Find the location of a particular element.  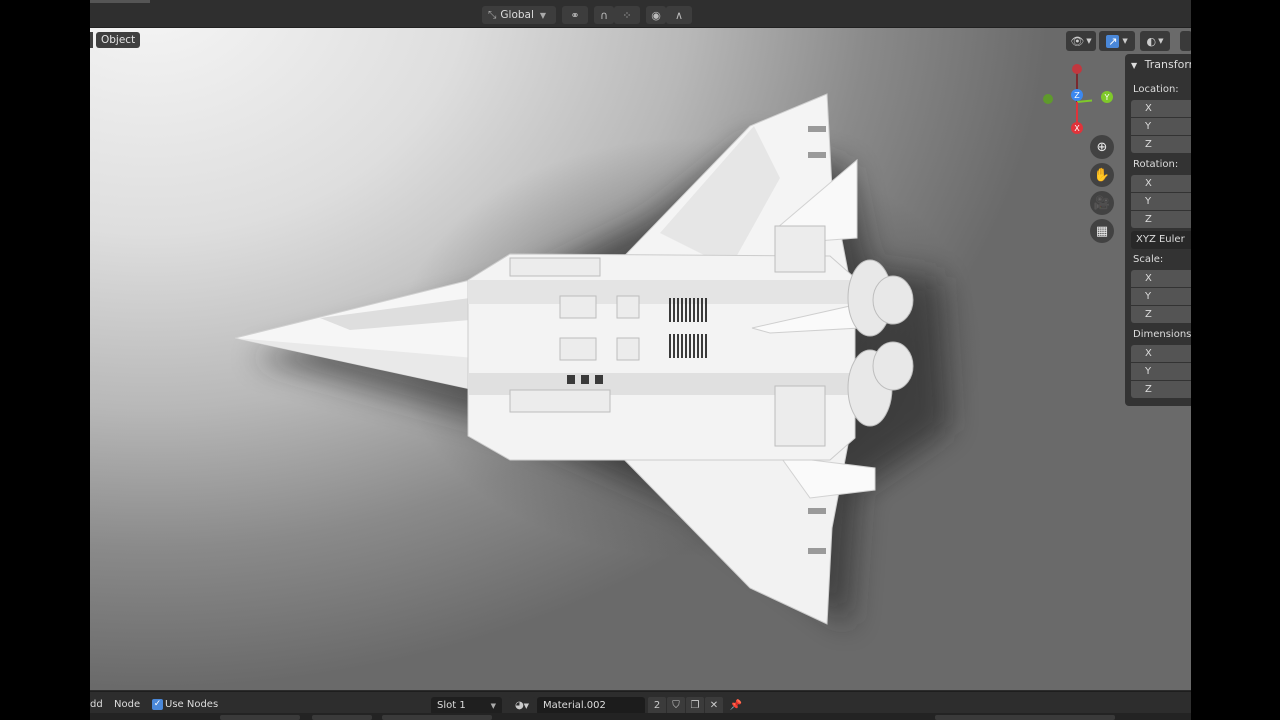

falloff-curve-icon: ∧ is located at coordinates (679, 15).